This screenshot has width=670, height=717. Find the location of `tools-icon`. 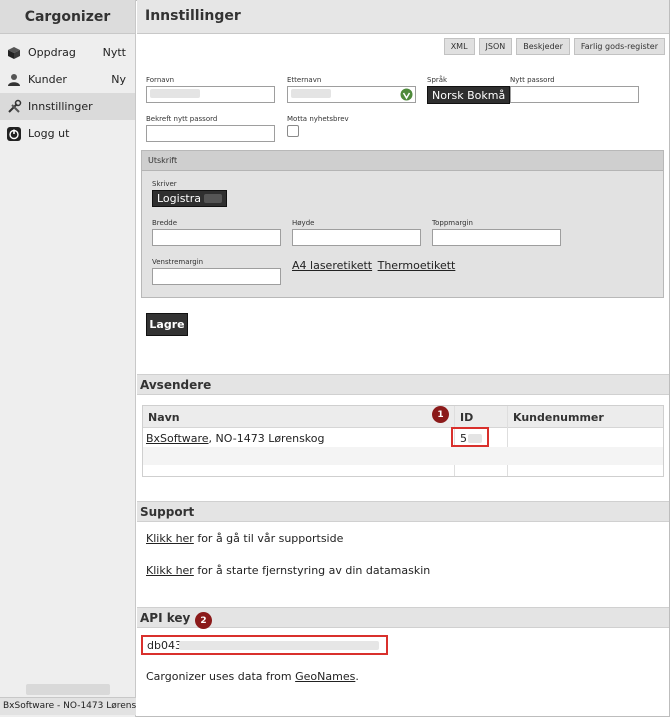

tools-icon is located at coordinates (14, 107).